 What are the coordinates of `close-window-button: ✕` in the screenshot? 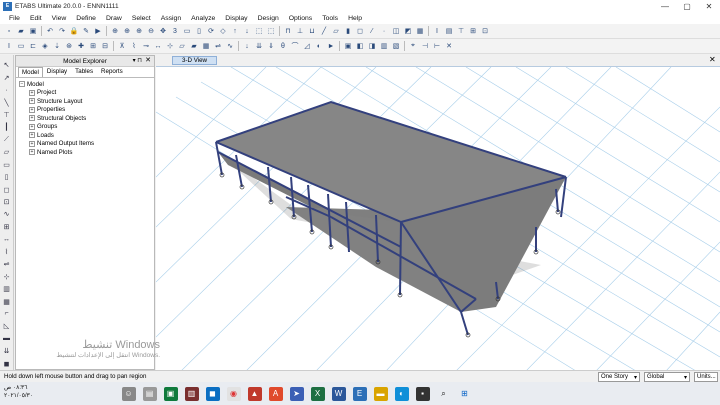 It's located at (709, 6).